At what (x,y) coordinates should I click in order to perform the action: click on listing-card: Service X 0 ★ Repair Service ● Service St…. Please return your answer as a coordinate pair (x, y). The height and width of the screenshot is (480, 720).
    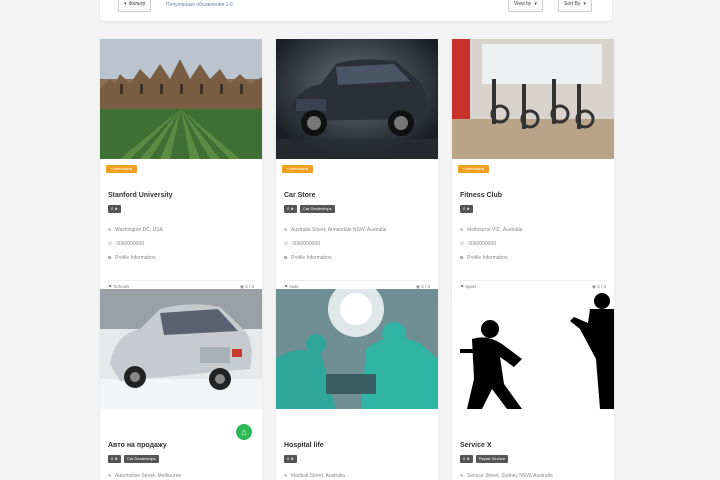
    Looking at the image, I should click on (533, 384).